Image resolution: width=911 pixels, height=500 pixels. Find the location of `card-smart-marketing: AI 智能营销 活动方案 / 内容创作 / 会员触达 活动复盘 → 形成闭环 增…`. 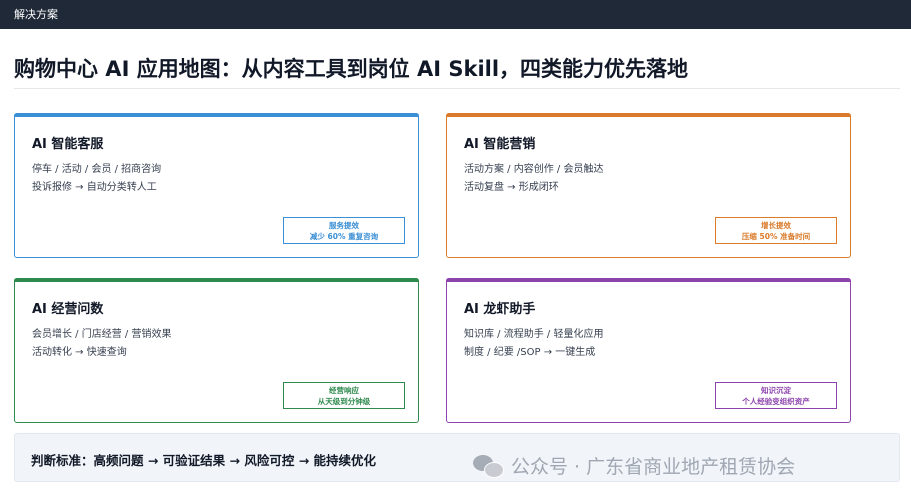

card-smart-marketing: AI 智能营销 活动方案 / 内容创作 / 会员触达 活动复盘 → 形成闭环 增… is located at coordinates (648, 185).